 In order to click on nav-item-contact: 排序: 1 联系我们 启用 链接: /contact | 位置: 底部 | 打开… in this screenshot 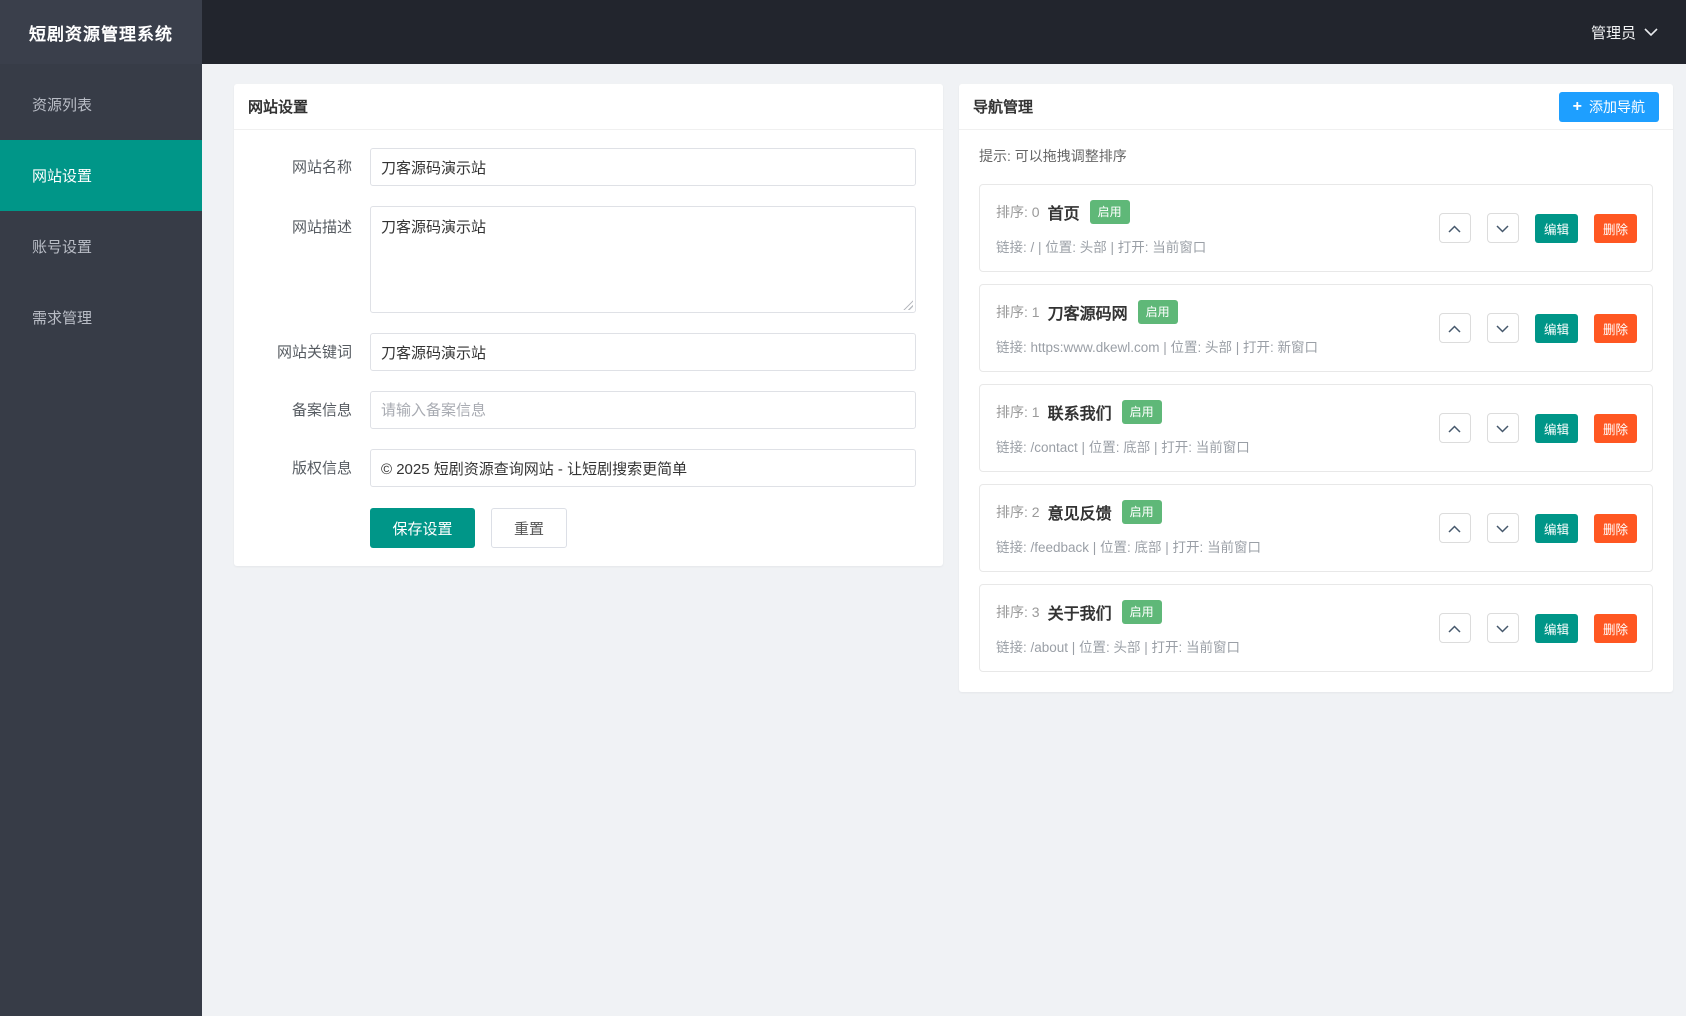, I will do `click(1316, 428)`.